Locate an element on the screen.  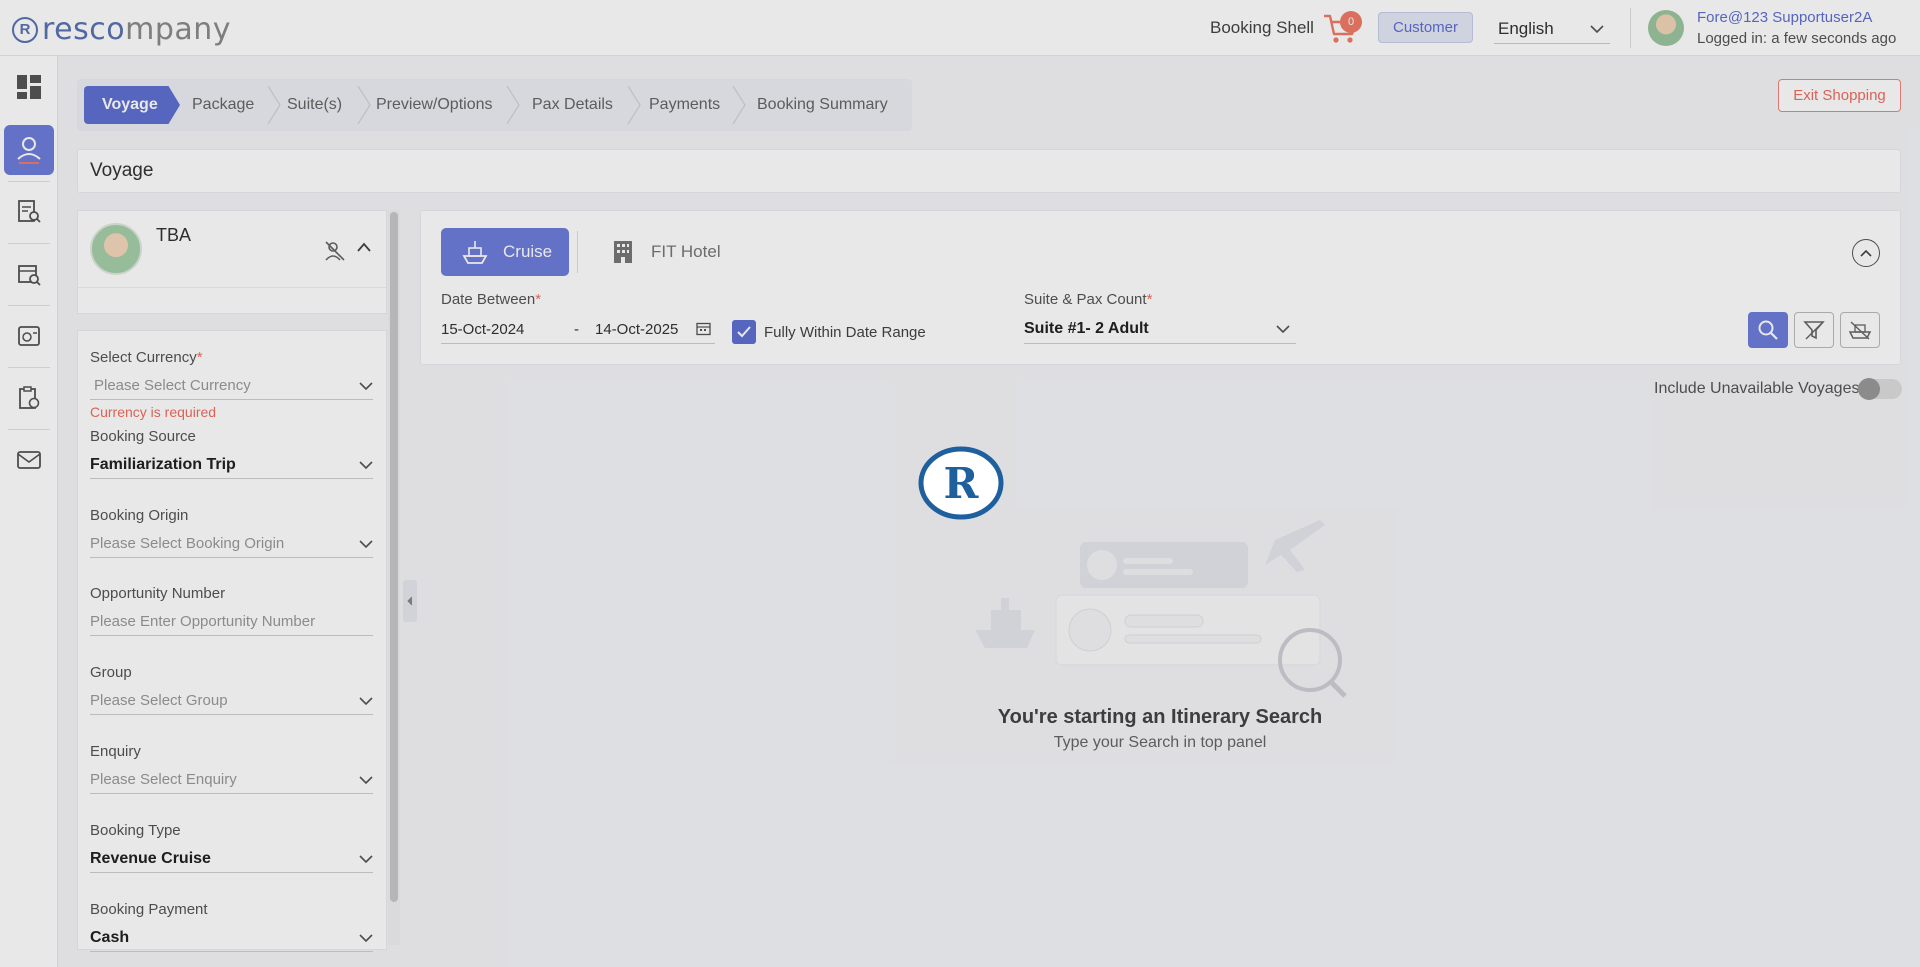
loader-letter: R is located at coordinates (962, 483).